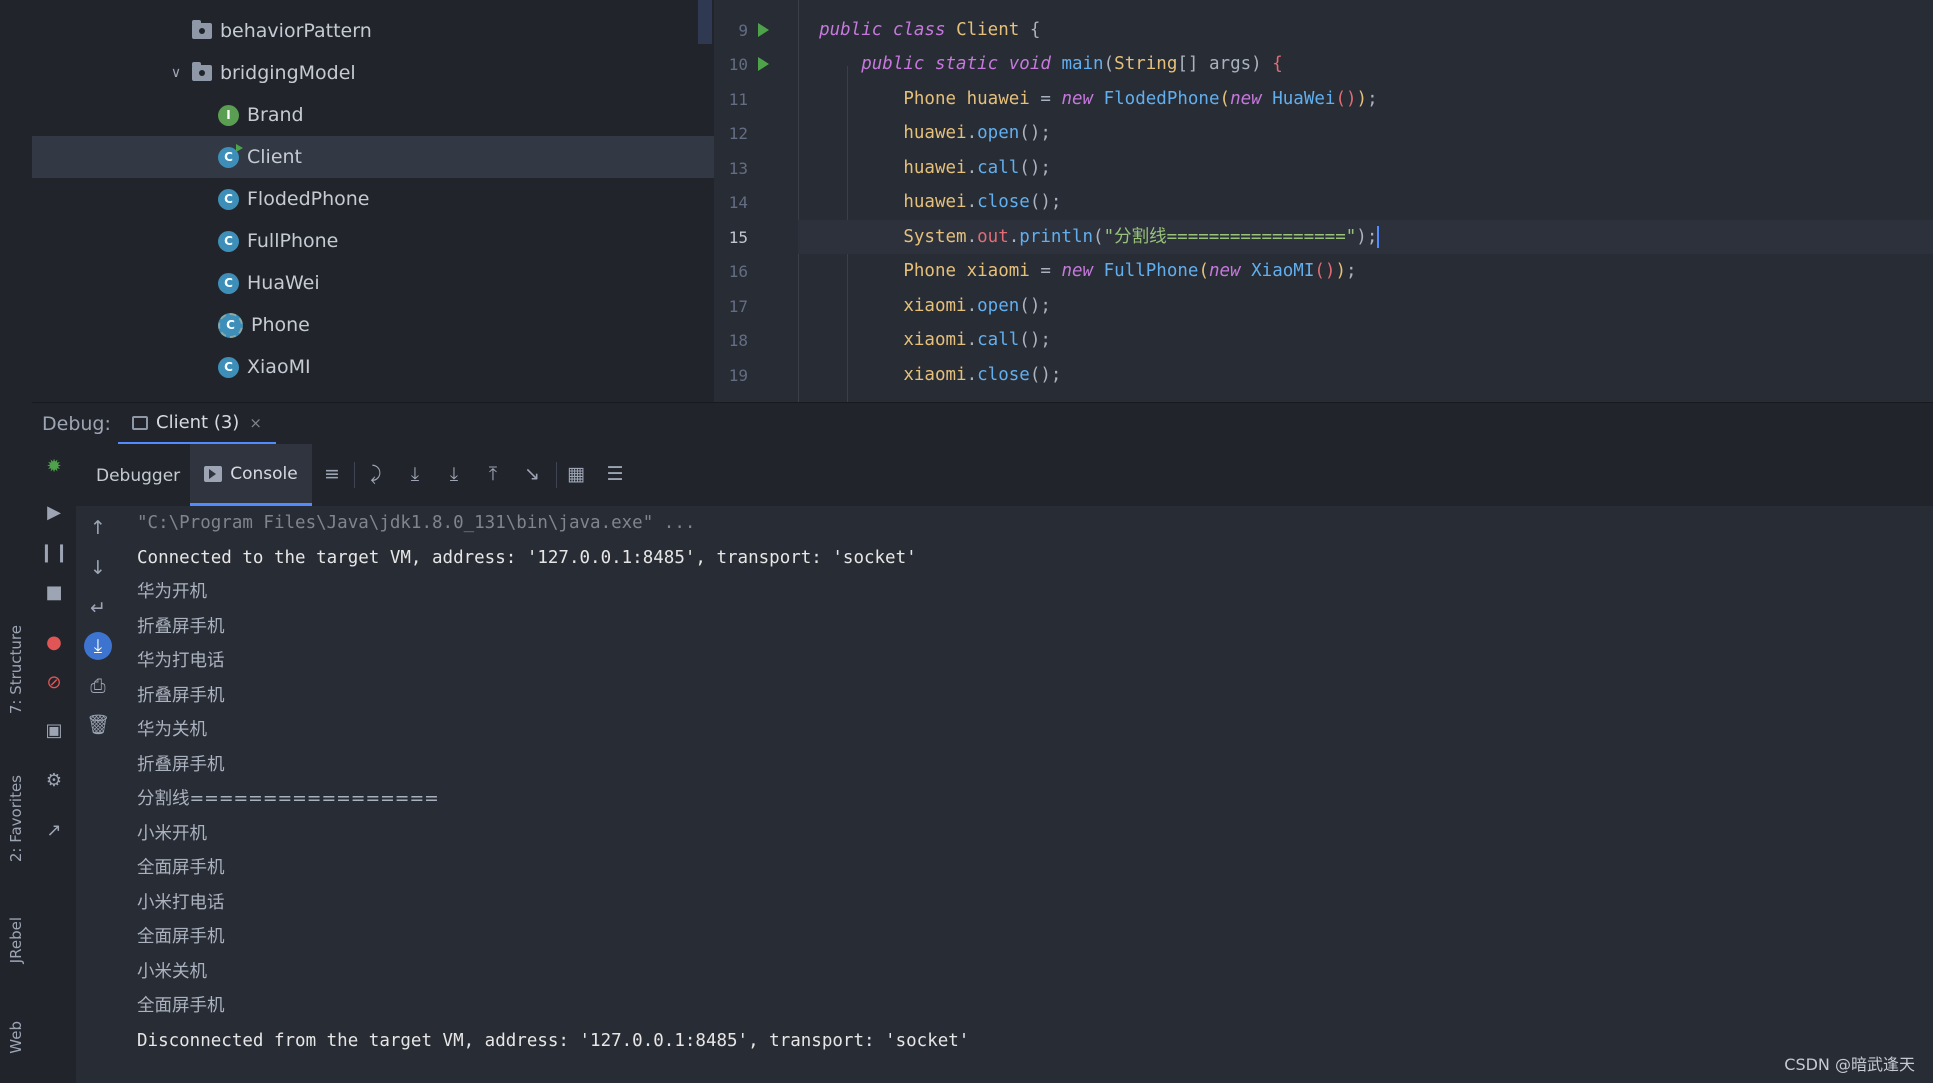 The width and height of the screenshot is (1933, 1083). Describe the element at coordinates (54, 592) in the screenshot. I see `stop-icon: ■` at that location.